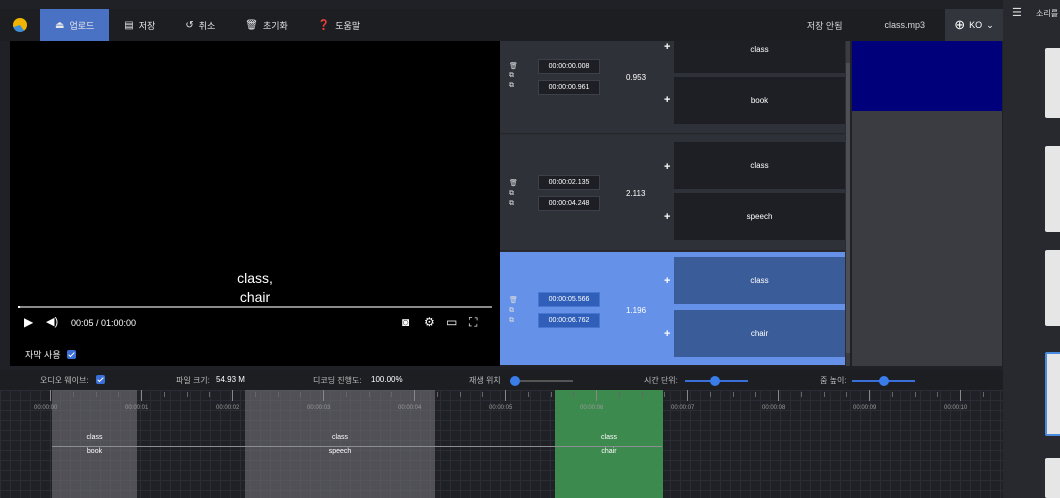 Image resolution: width=1060 pixels, height=498 pixels. I want to click on subtitle-text-2: chair, so click(759, 333).